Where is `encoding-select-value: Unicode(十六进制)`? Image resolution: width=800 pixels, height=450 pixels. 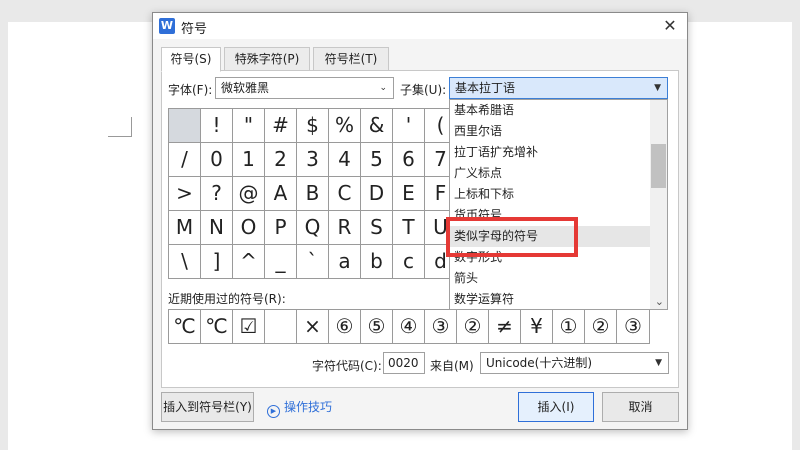
encoding-select-value: Unicode(十六进制) is located at coordinates (539, 363).